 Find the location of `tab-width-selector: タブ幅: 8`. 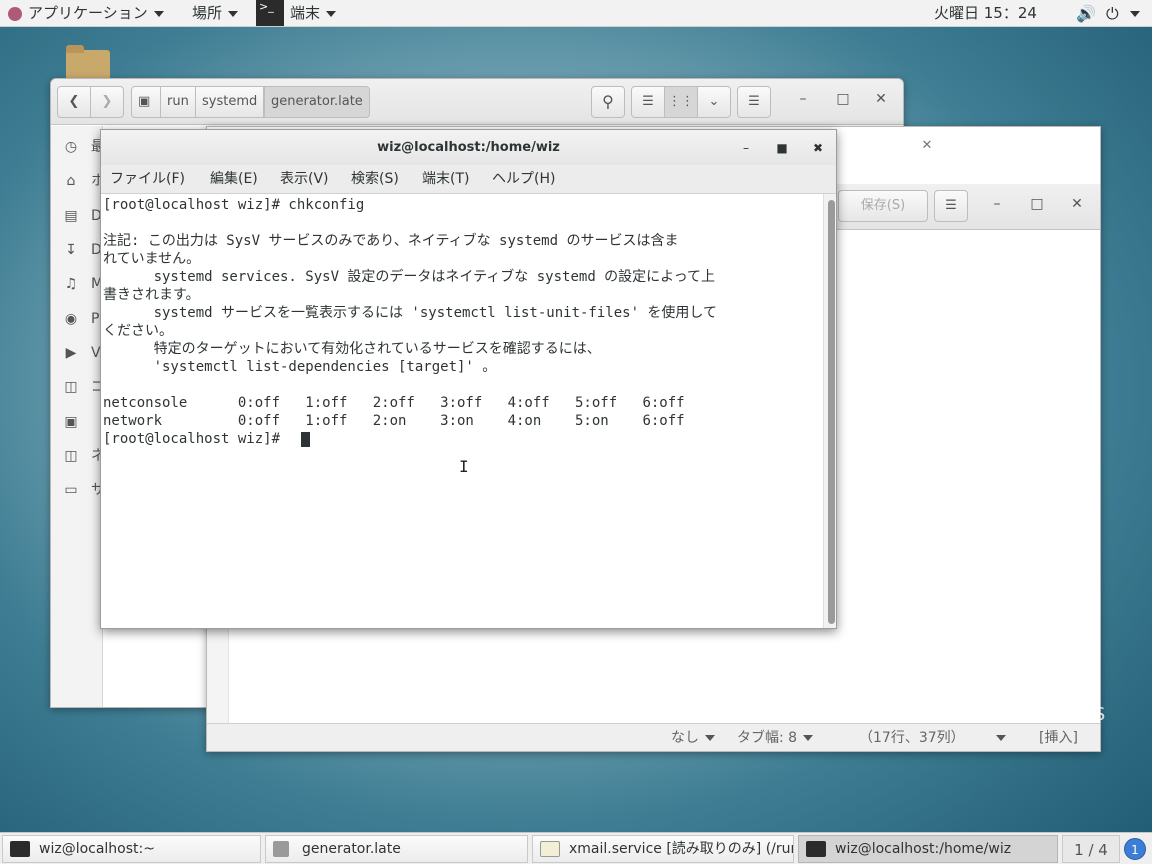

tab-width-selector: タブ幅: 8 is located at coordinates (775, 737).